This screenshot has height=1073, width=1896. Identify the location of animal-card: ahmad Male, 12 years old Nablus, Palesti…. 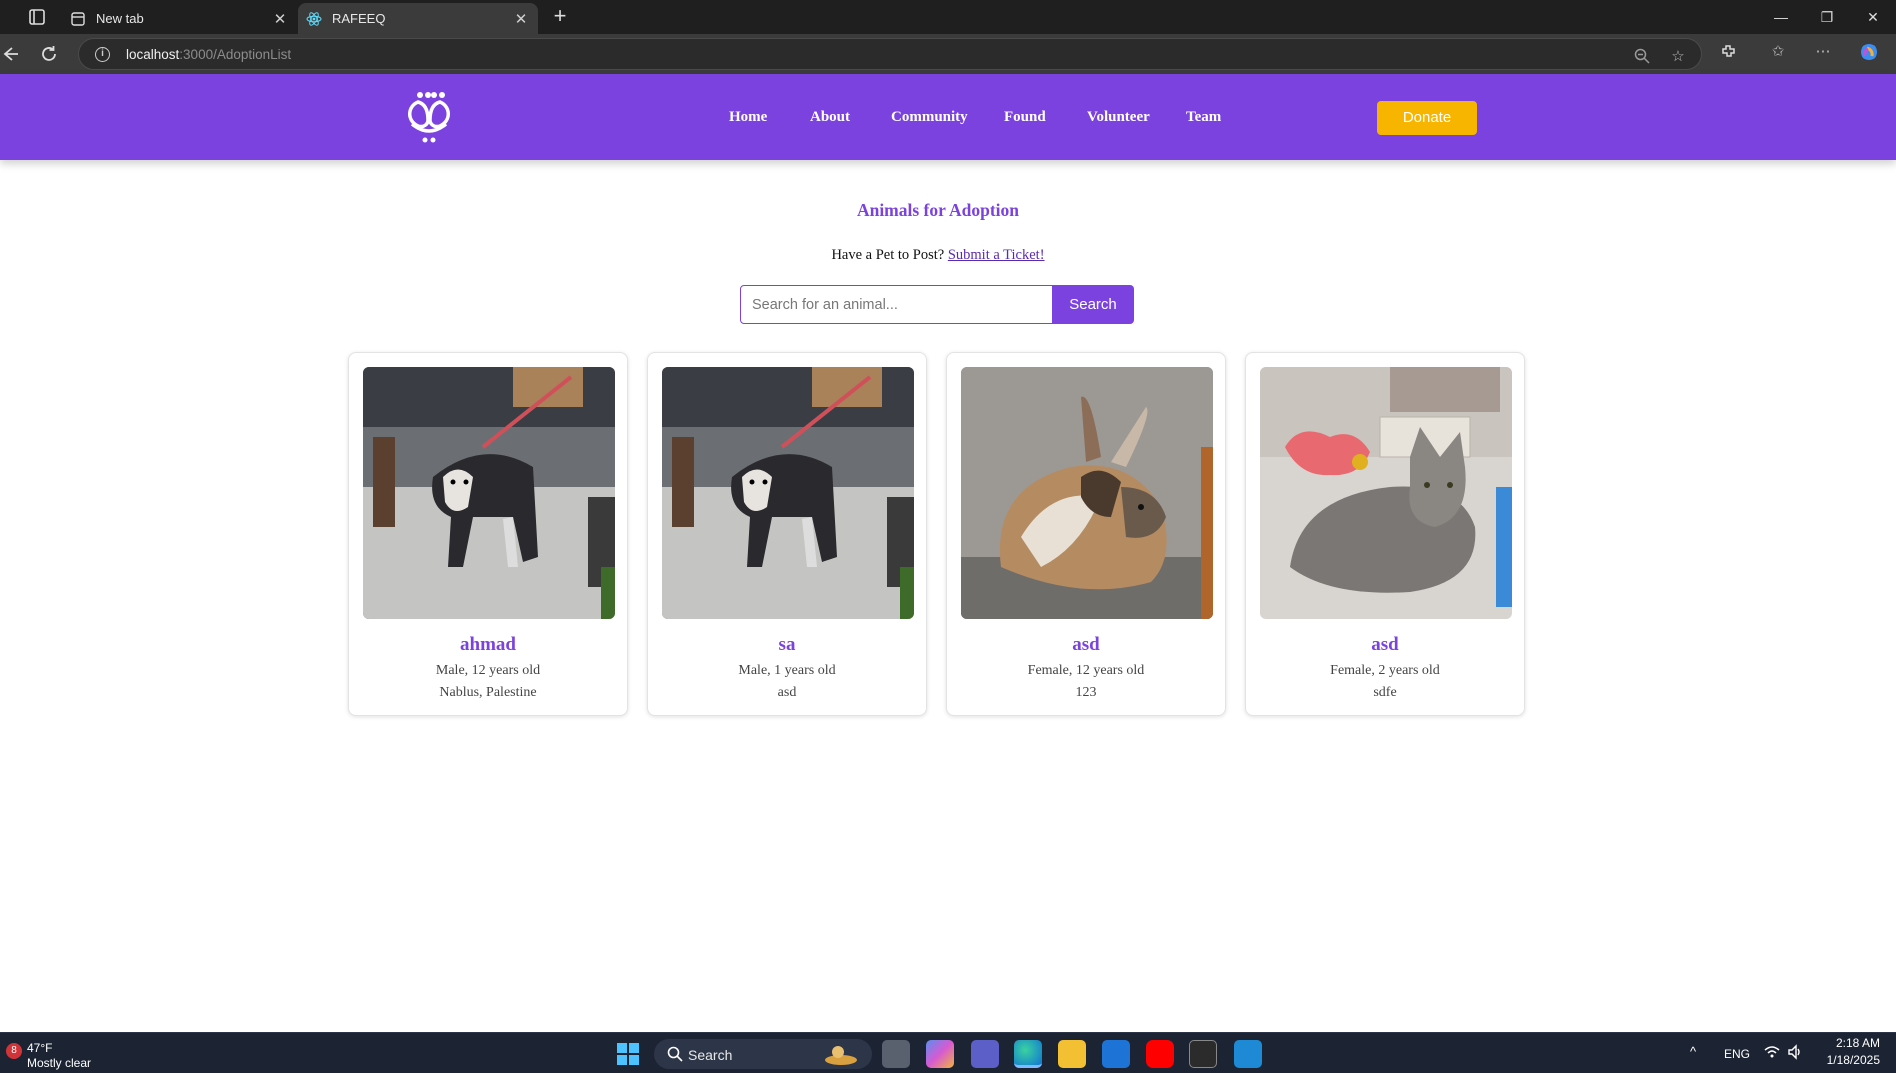
(488, 534).